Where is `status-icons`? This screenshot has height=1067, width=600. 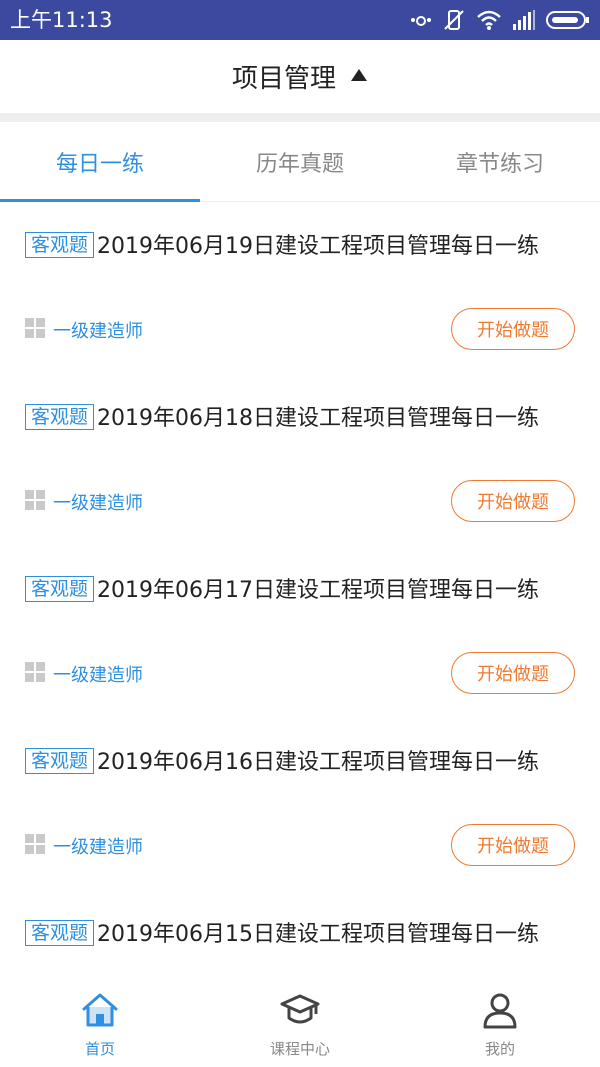 status-icons is located at coordinates (500, 20).